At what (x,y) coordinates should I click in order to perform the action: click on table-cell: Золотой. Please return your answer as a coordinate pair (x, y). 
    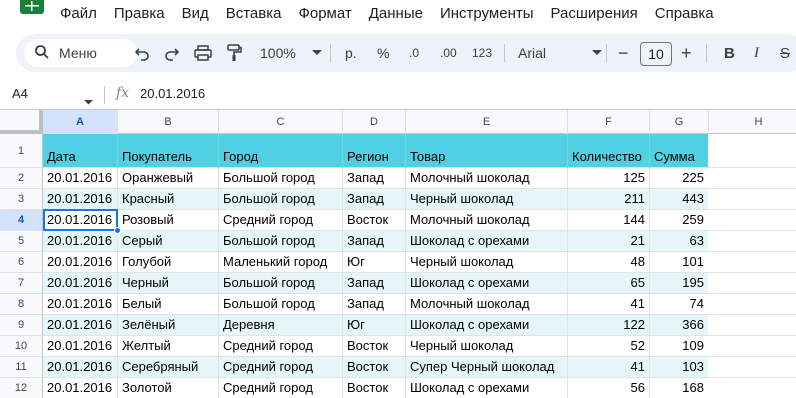
    Looking at the image, I should click on (168, 388).